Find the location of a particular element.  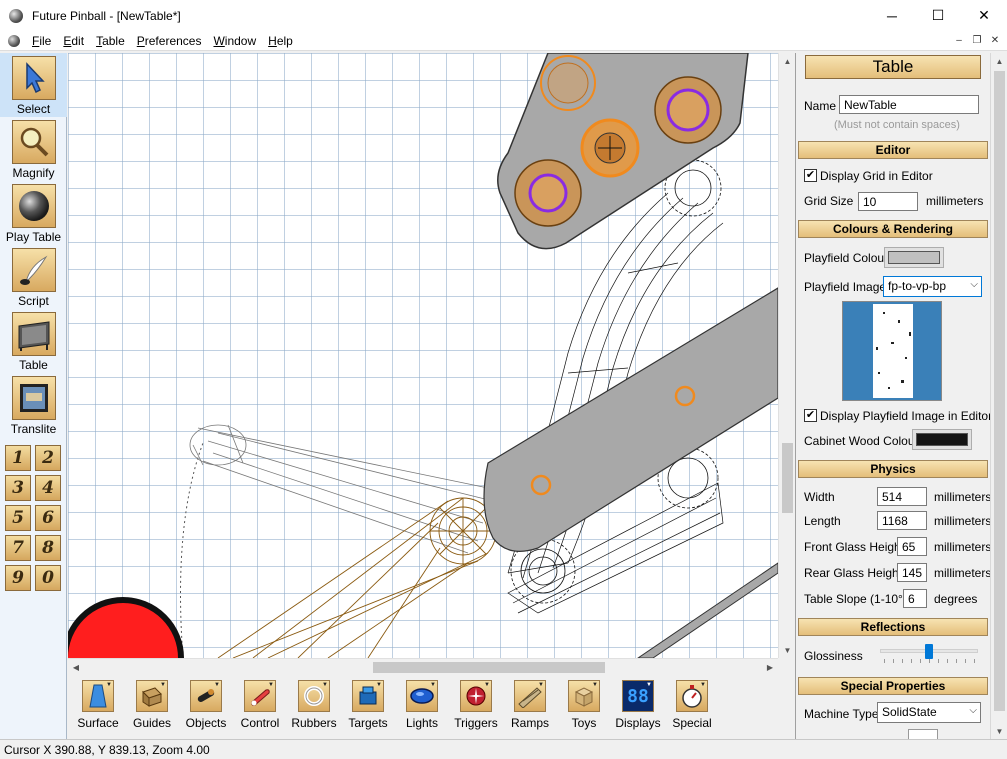

tool-translite: Translite is located at coordinates (33, 405).